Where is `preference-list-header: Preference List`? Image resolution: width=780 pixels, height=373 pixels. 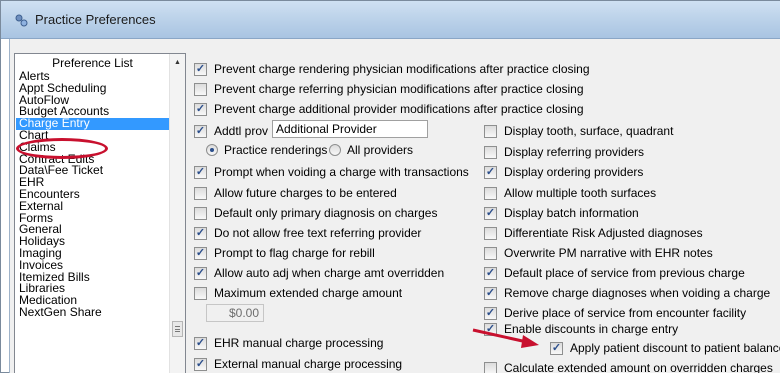 preference-list-header: Preference List is located at coordinates (92, 63).